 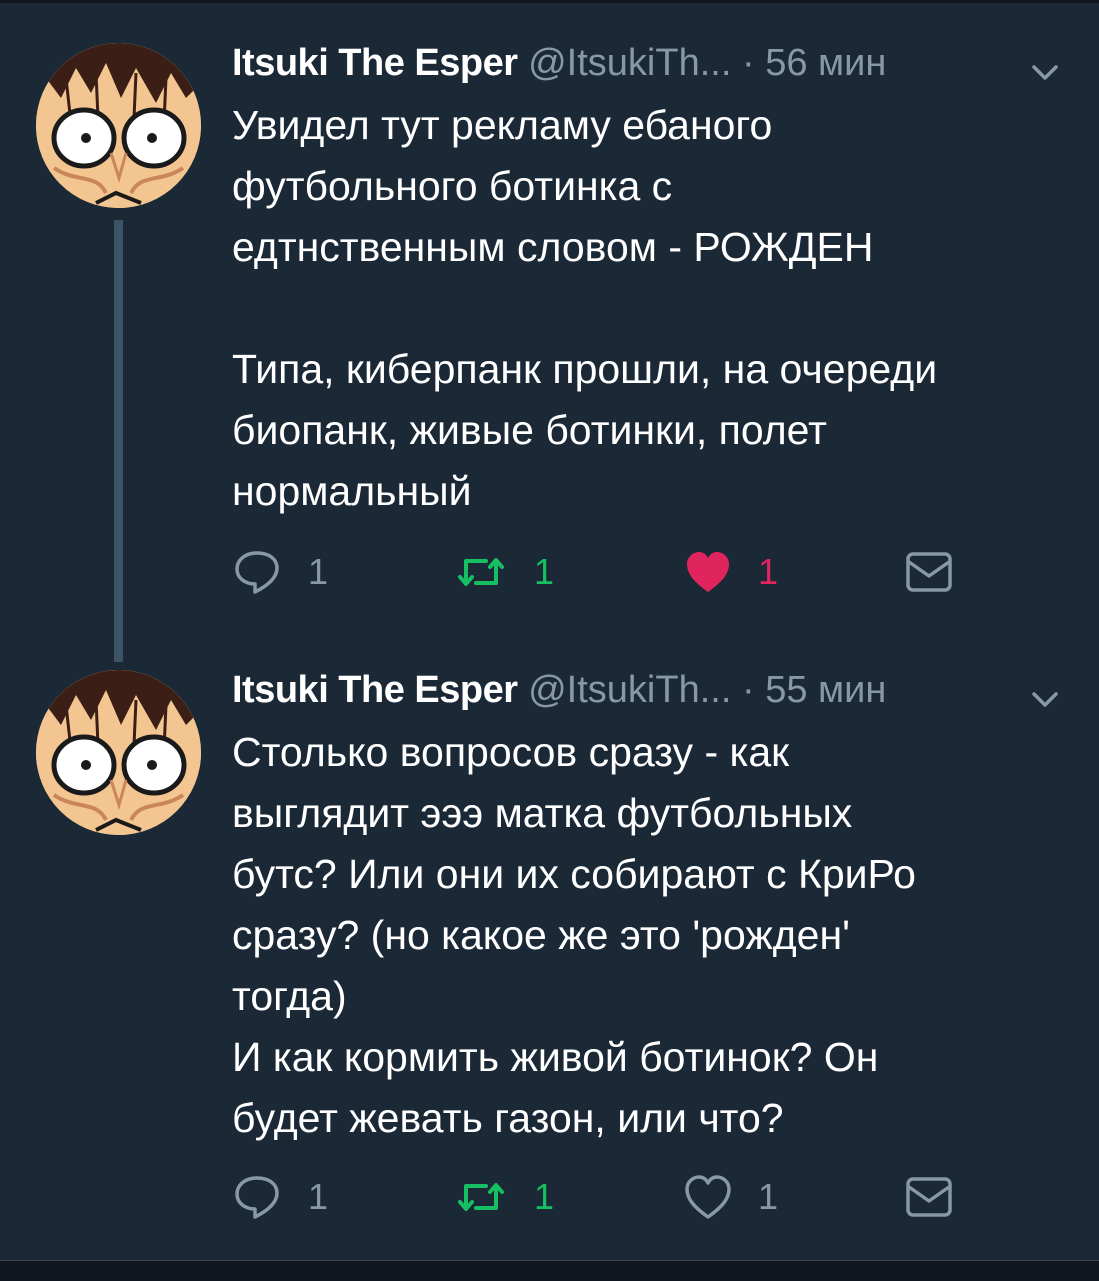 What do you see at coordinates (549, 1270) in the screenshot?
I see `bottom-divider` at bounding box center [549, 1270].